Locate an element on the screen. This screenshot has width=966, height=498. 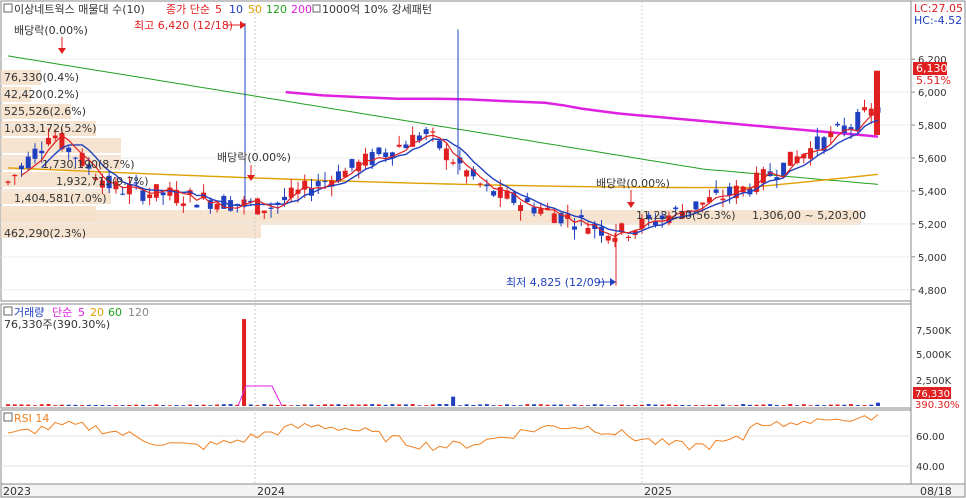
pattern-box is located at coordinates (316, 8).